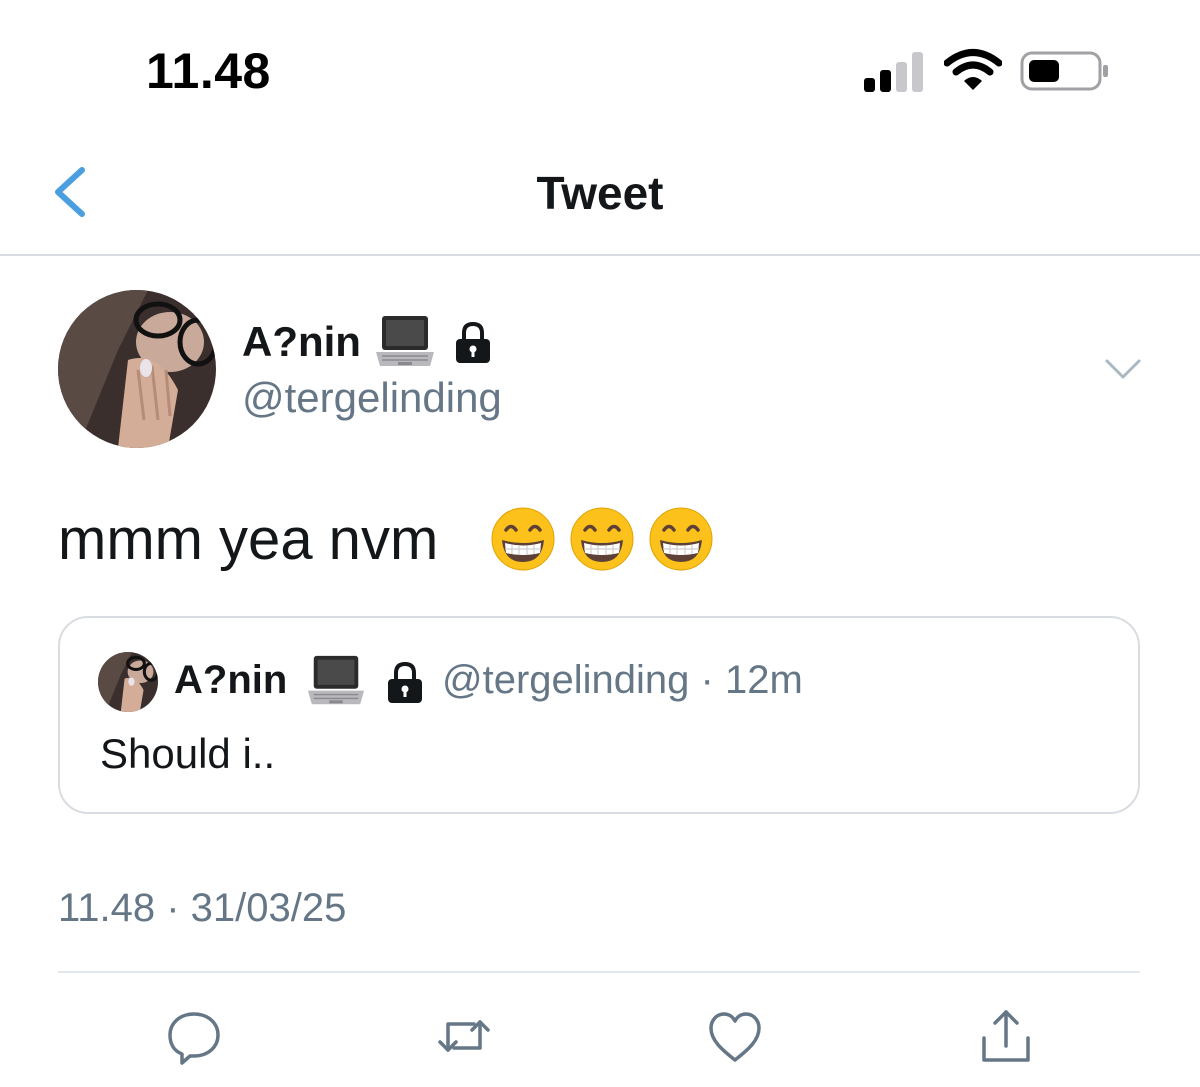 This screenshot has height=1087, width=1200. Describe the element at coordinates (1006, 1036) in the screenshot. I see `share-icon` at that location.